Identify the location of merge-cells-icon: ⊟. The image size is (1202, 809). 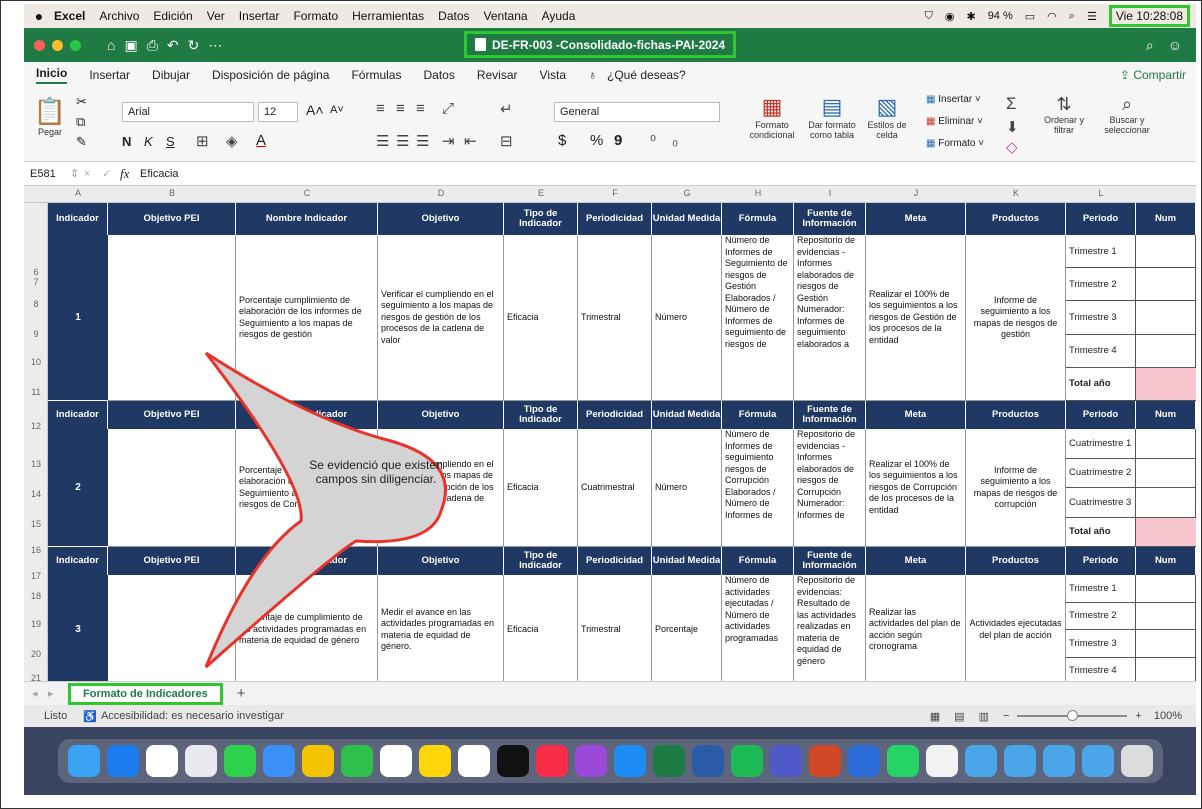
(506, 141).